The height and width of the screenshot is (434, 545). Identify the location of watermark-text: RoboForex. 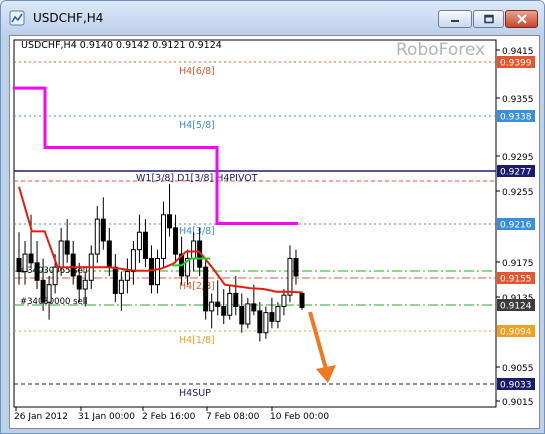
(440, 50).